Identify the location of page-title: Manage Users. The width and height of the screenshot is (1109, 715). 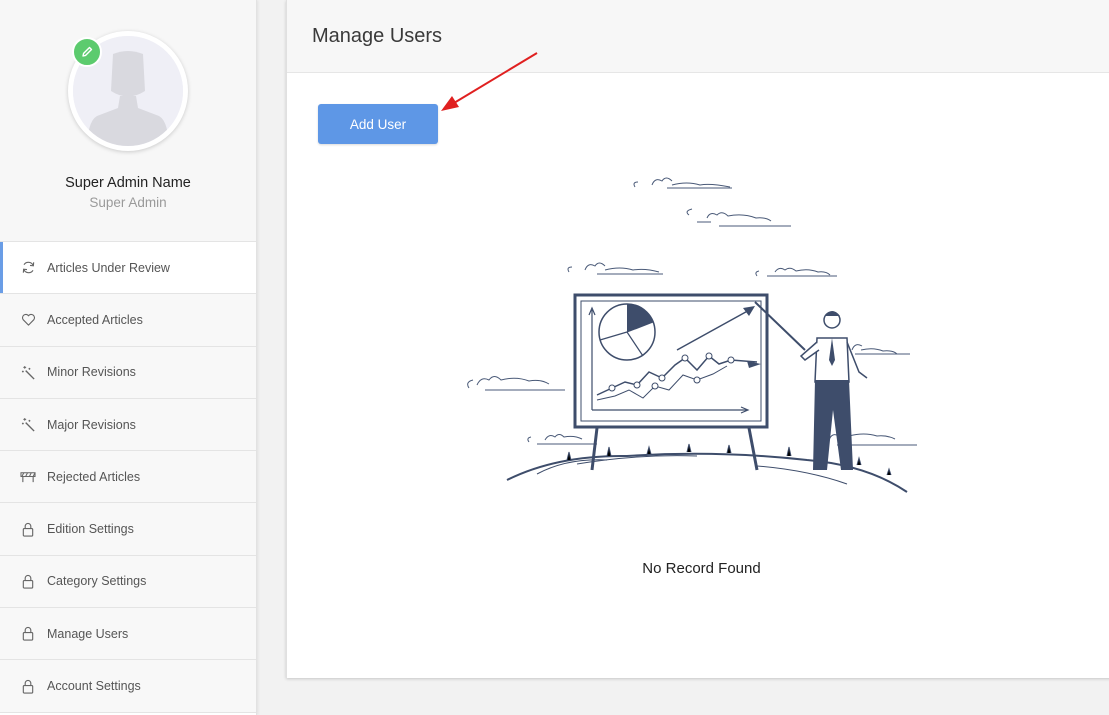
(377, 35).